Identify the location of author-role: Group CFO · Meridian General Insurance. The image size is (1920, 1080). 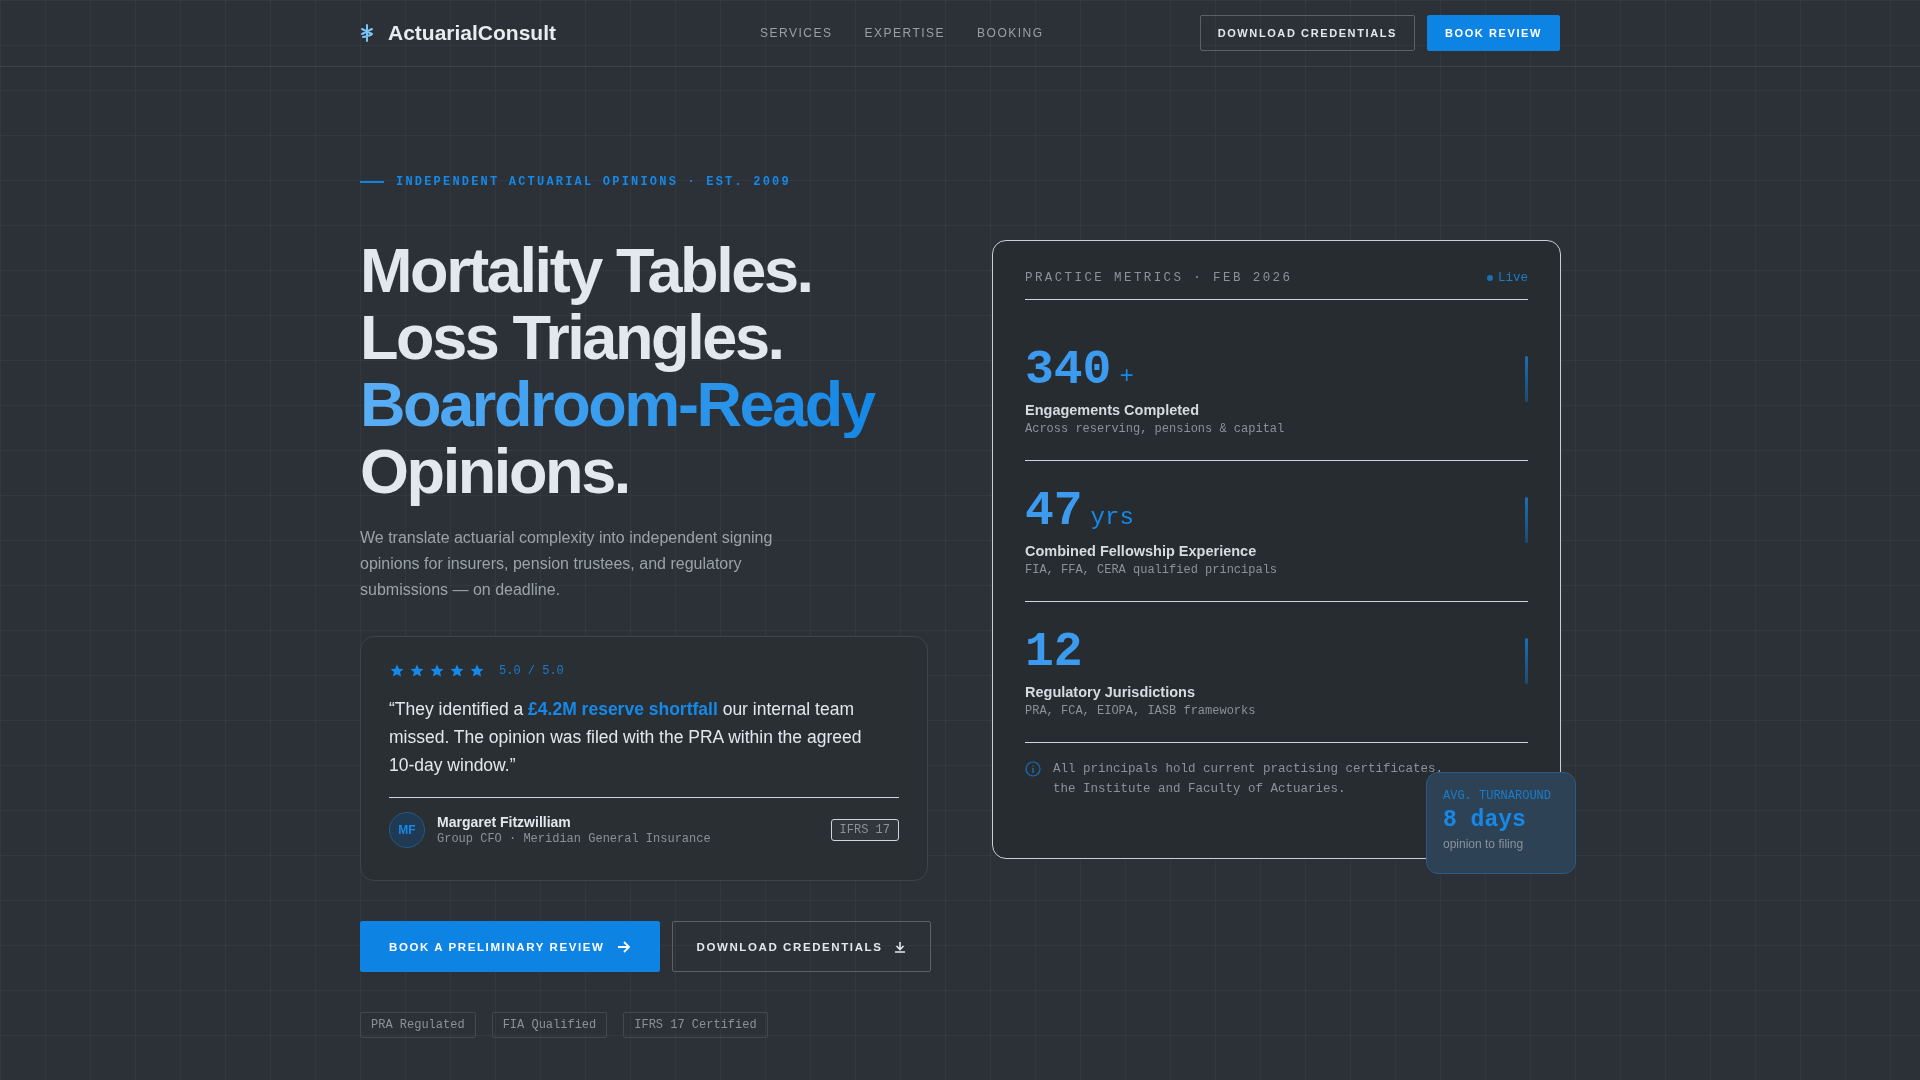
(574, 839).